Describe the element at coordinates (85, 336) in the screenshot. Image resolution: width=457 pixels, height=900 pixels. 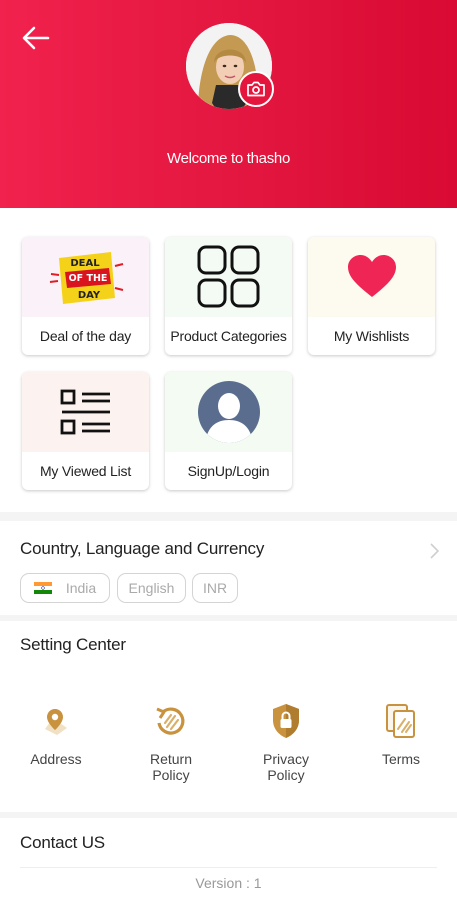
I see `tile-label: Deal of the day` at that location.